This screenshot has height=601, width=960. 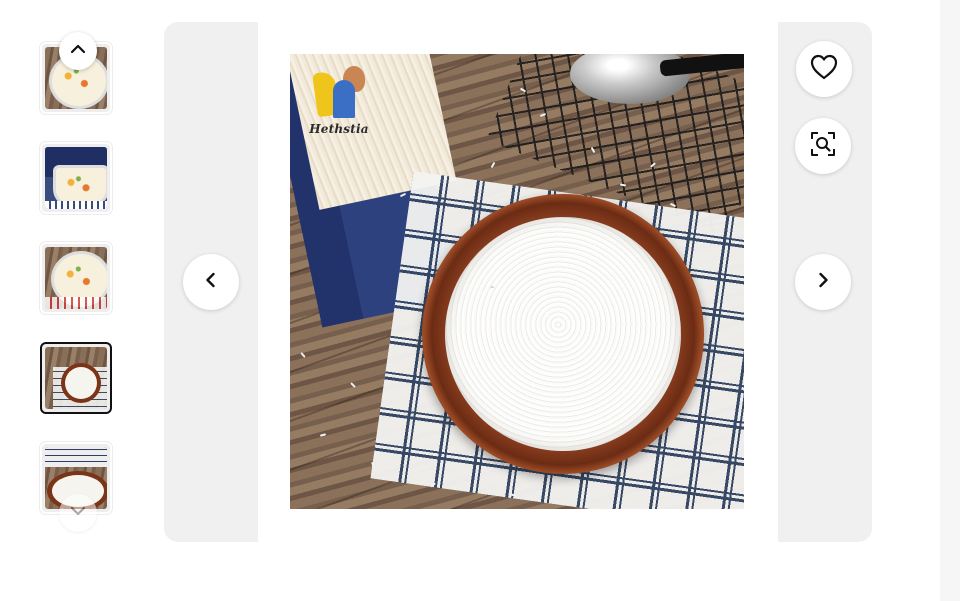 I want to click on favorite-button, so click(x=824, y=69).